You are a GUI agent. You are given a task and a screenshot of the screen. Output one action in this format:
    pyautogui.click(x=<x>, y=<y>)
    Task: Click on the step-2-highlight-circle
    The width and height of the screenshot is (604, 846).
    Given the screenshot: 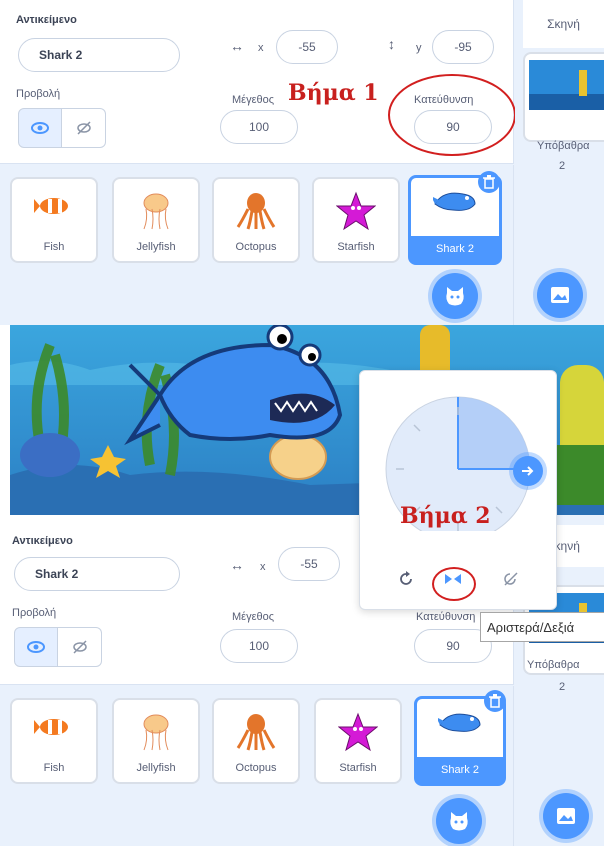 What is the action you would take?
    pyautogui.click(x=454, y=584)
    